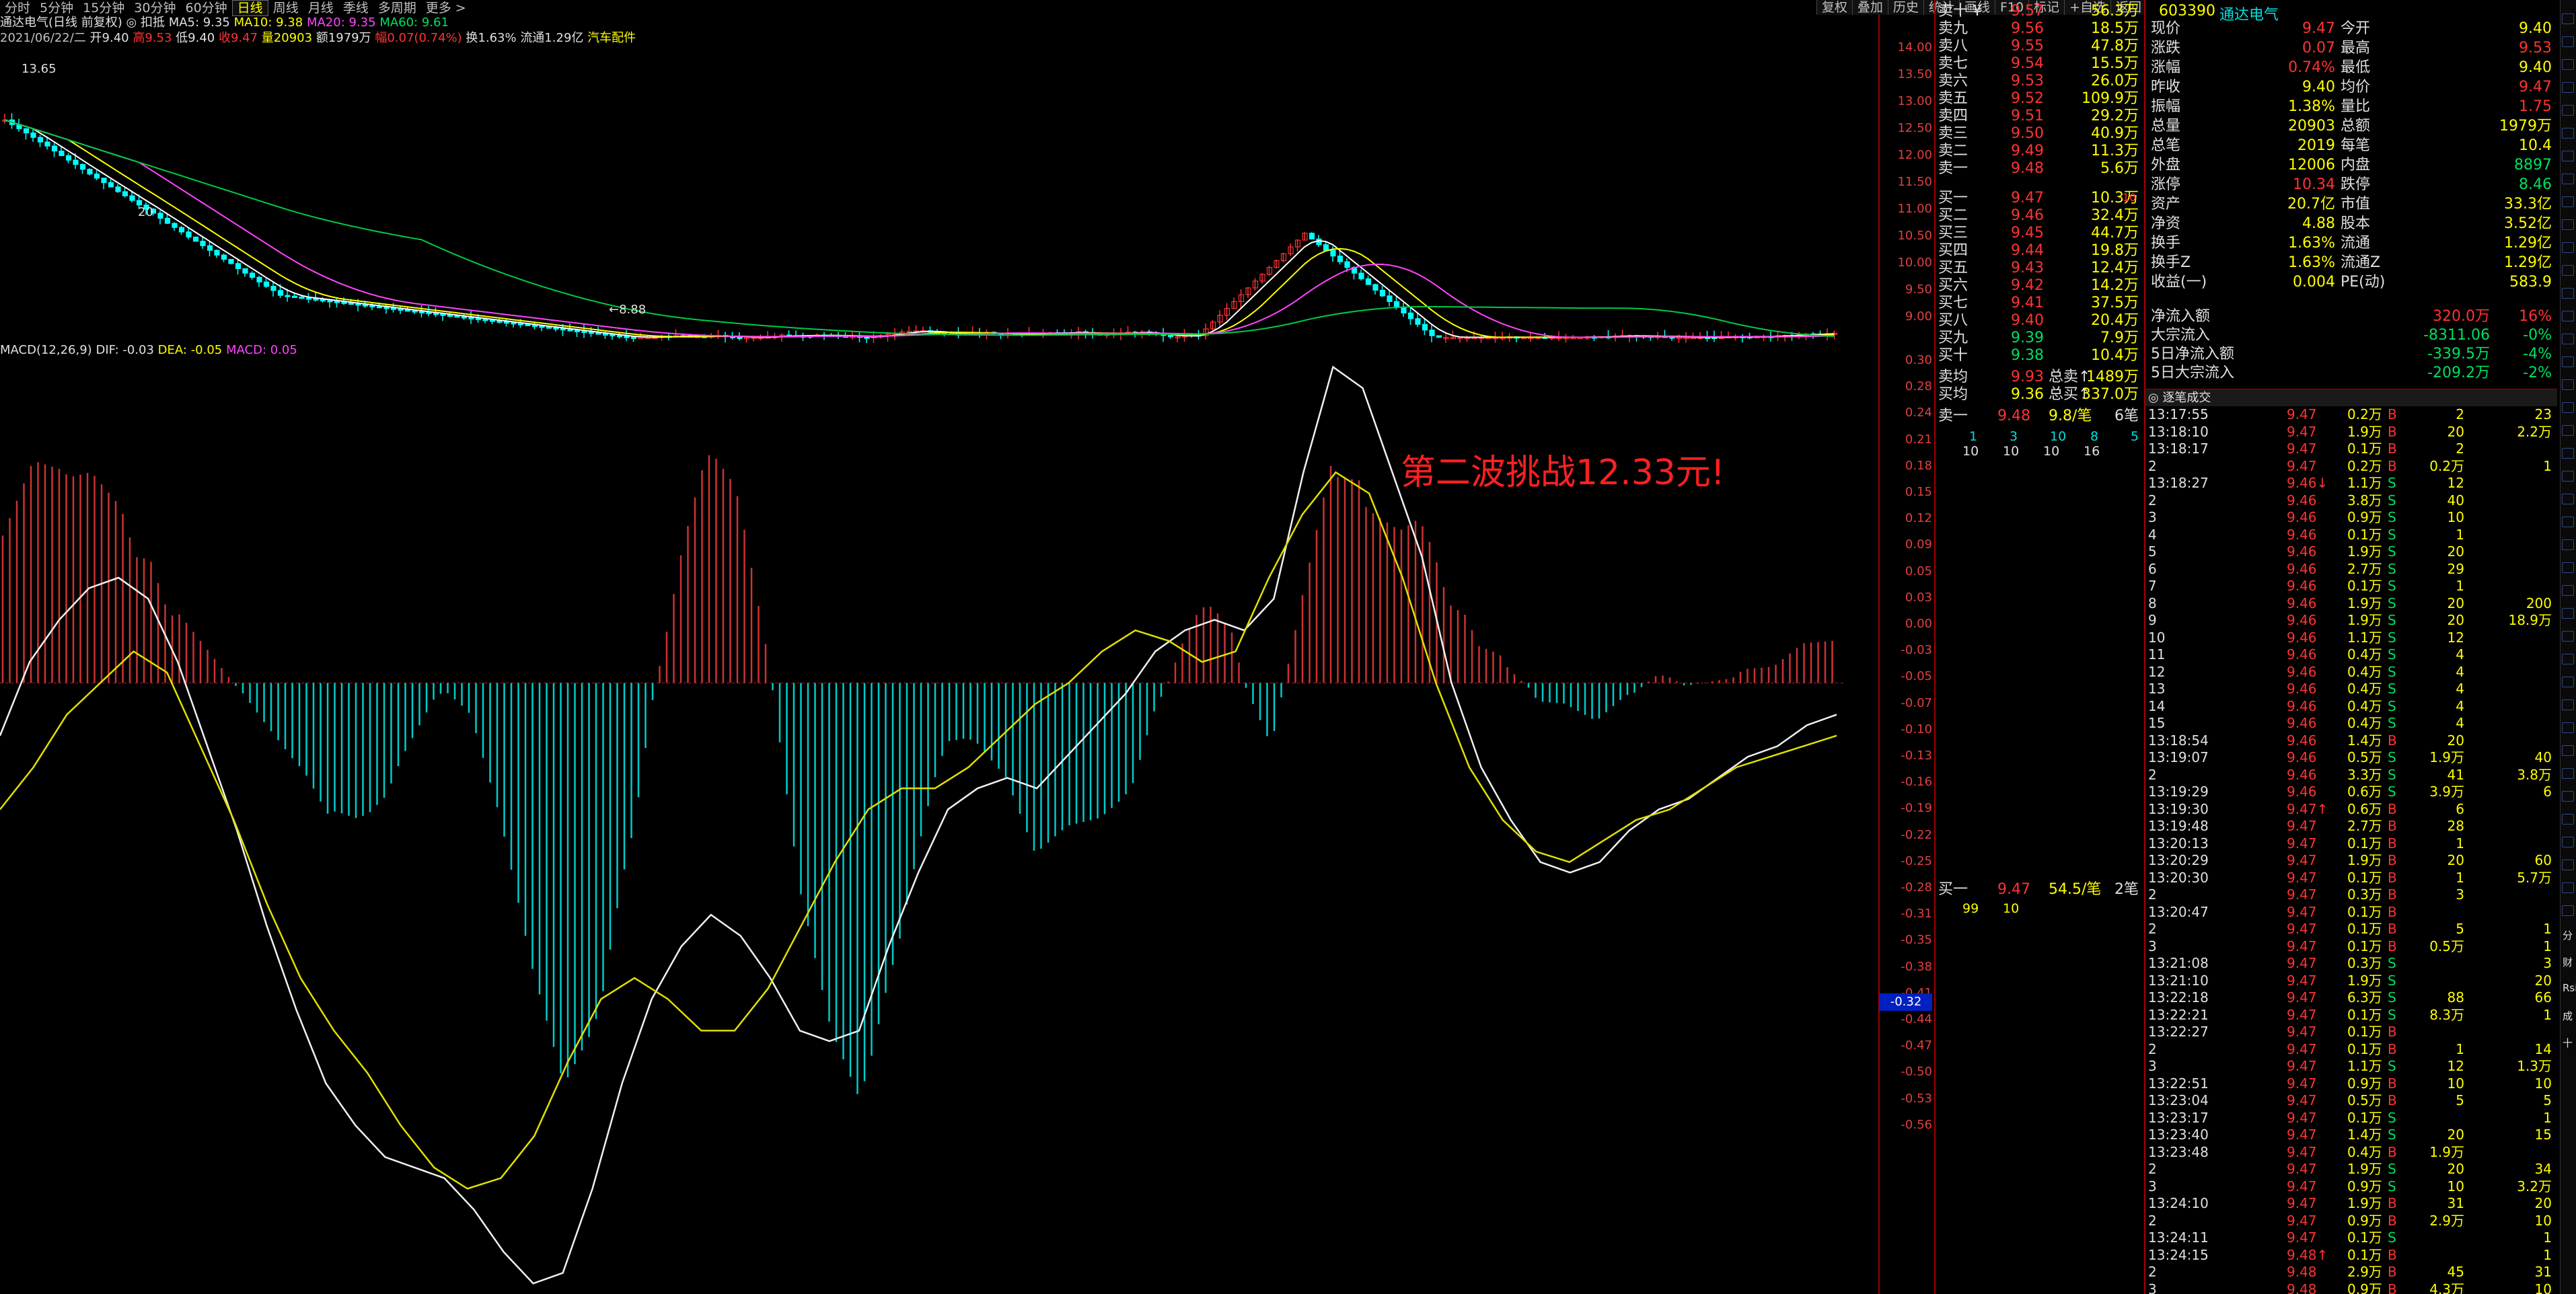 Image resolution: width=2576 pixels, height=1294 pixels. I want to click on tick-count: 88, so click(2455, 997).